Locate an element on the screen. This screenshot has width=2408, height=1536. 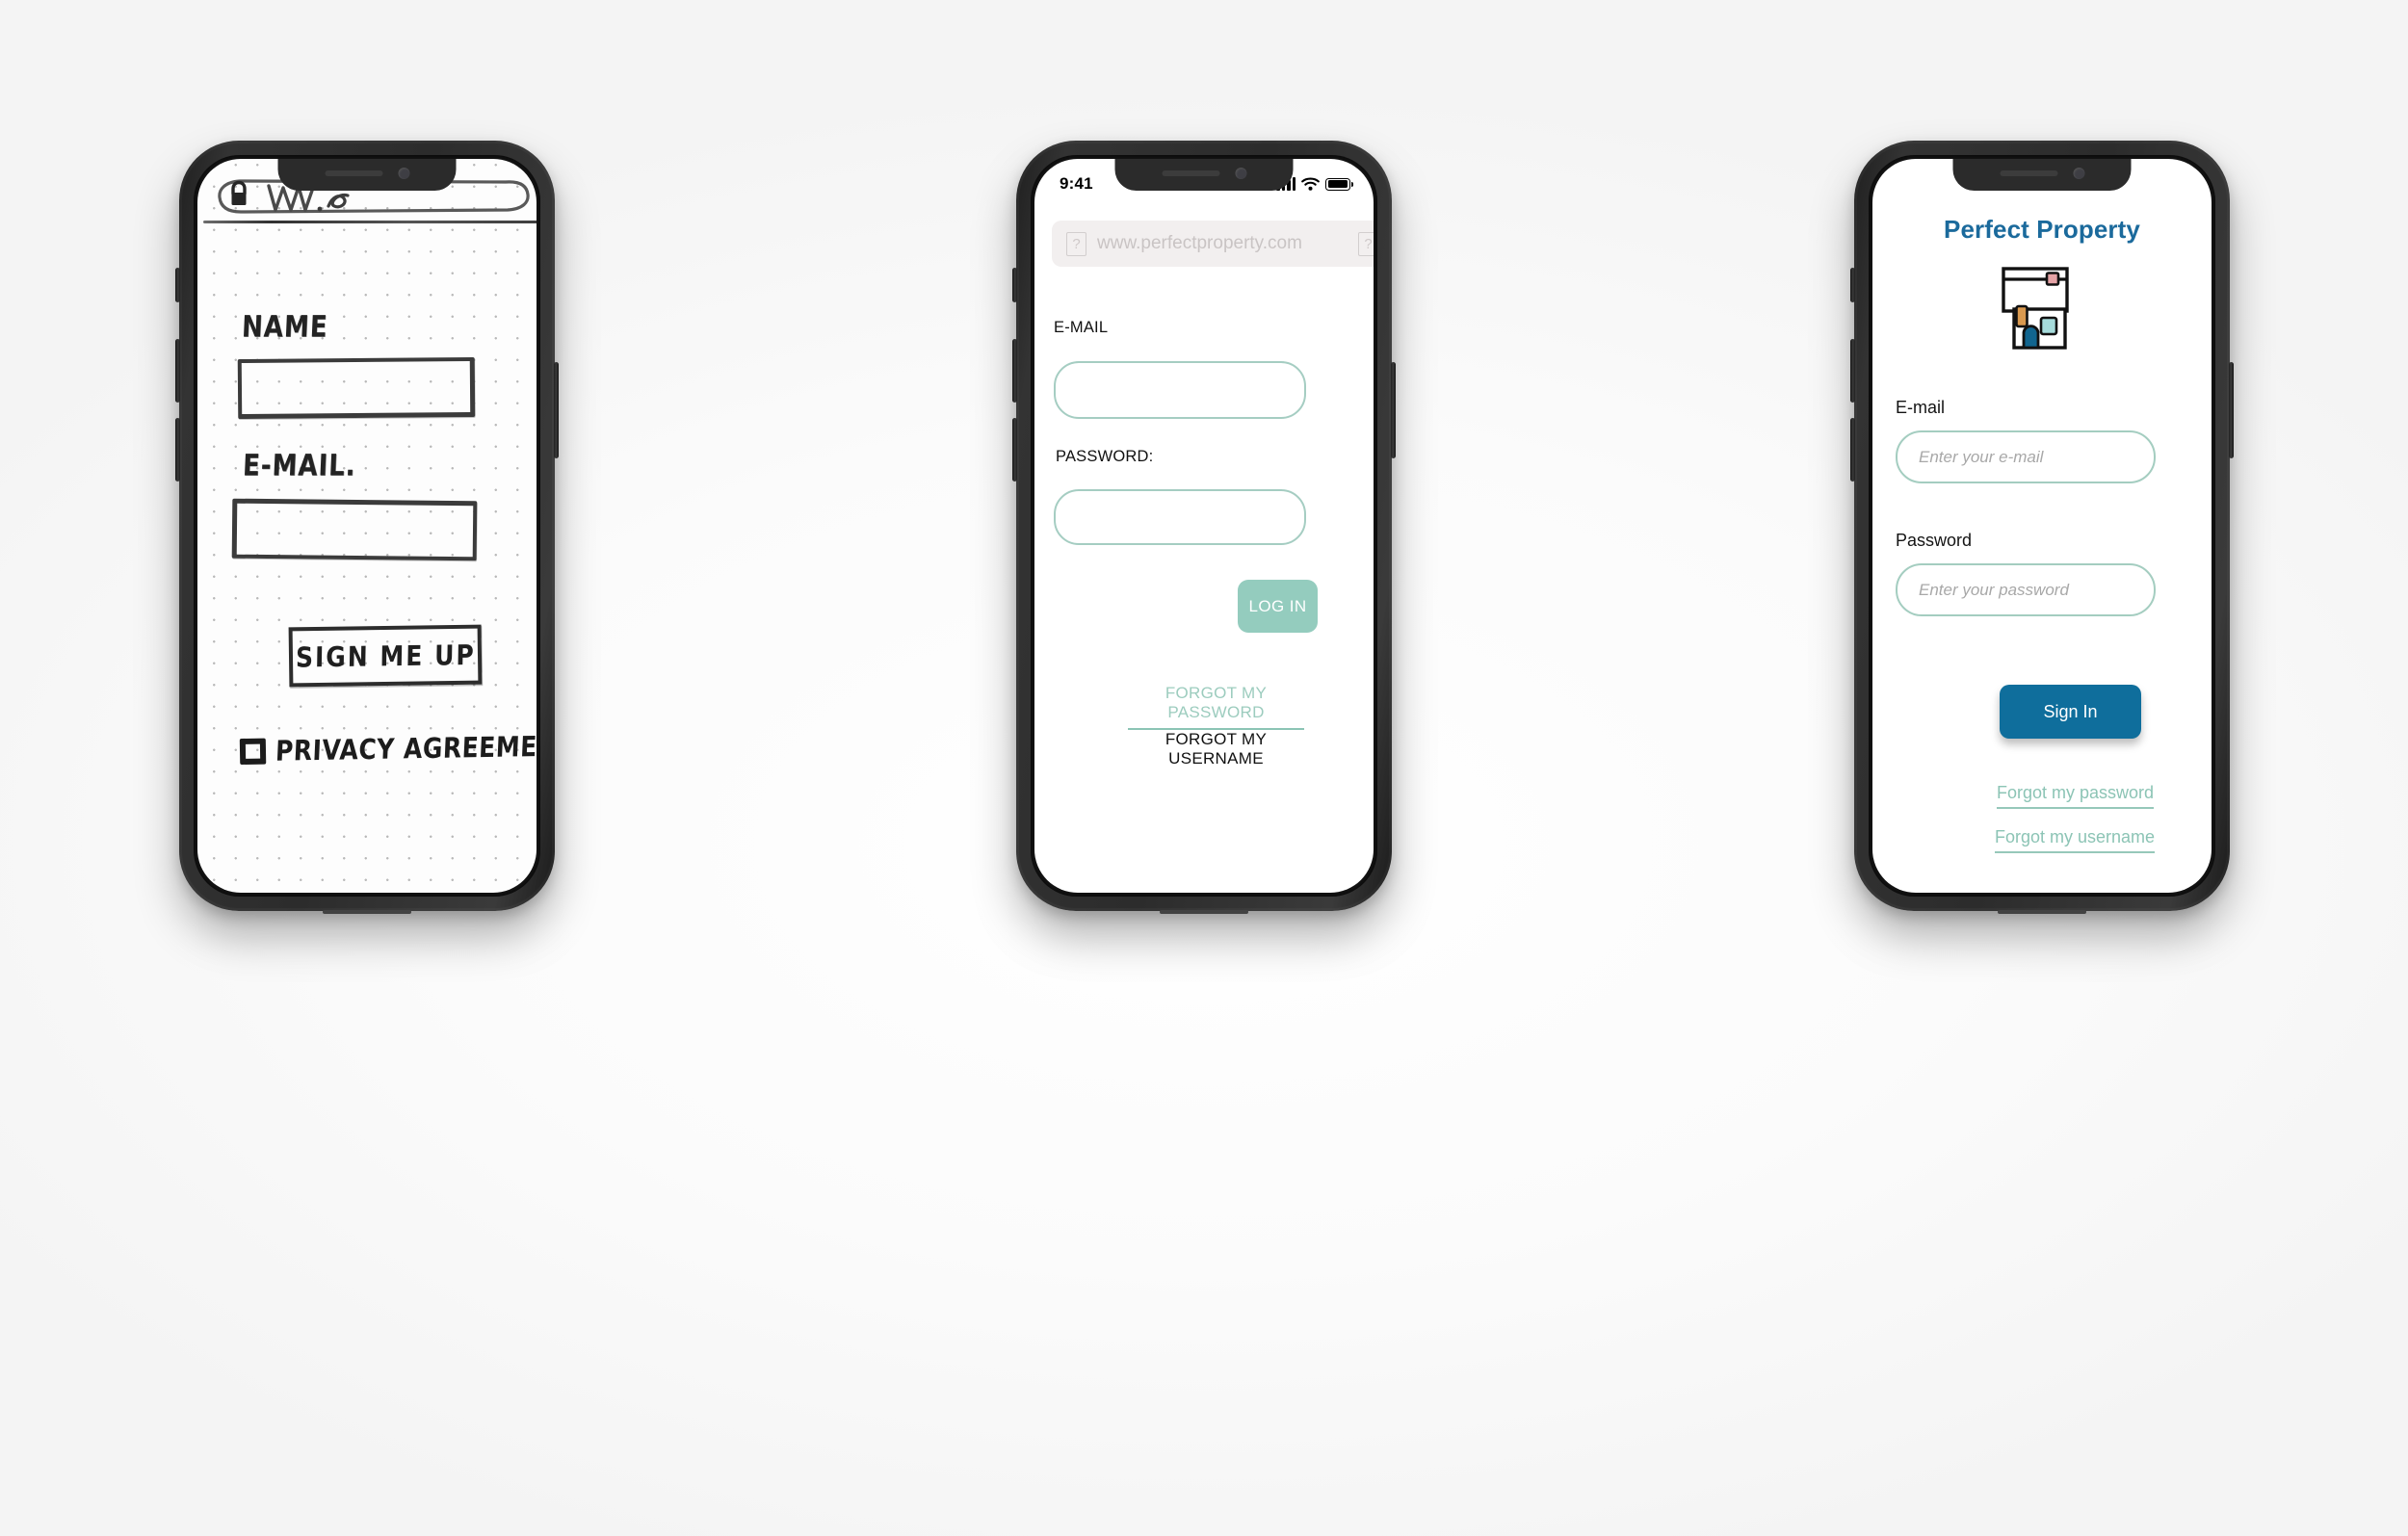
status-bar-time: 9:41 is located at coordinates (1076, 183).